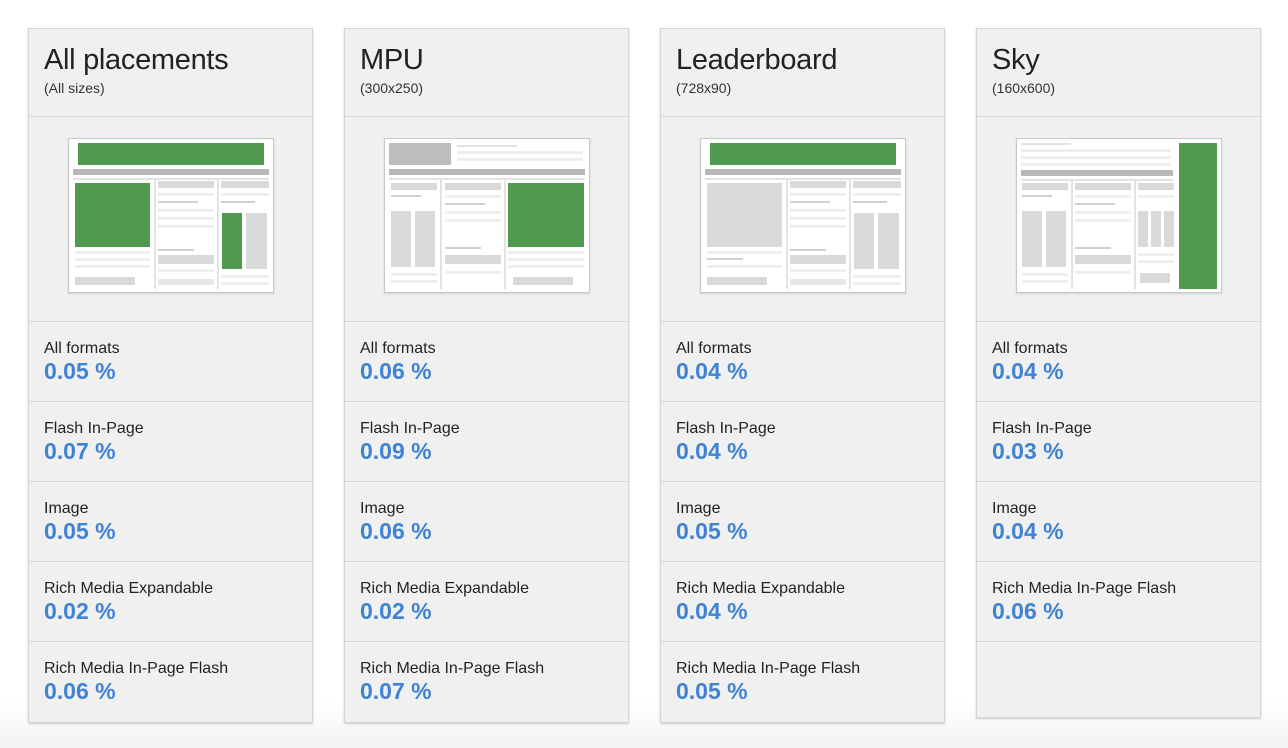 The width and height of the screenshot is (1288, 748). Describe the element at coordinates (704, 88) in the screenshot. I see `card-subtitle: (728x90)` at that location.